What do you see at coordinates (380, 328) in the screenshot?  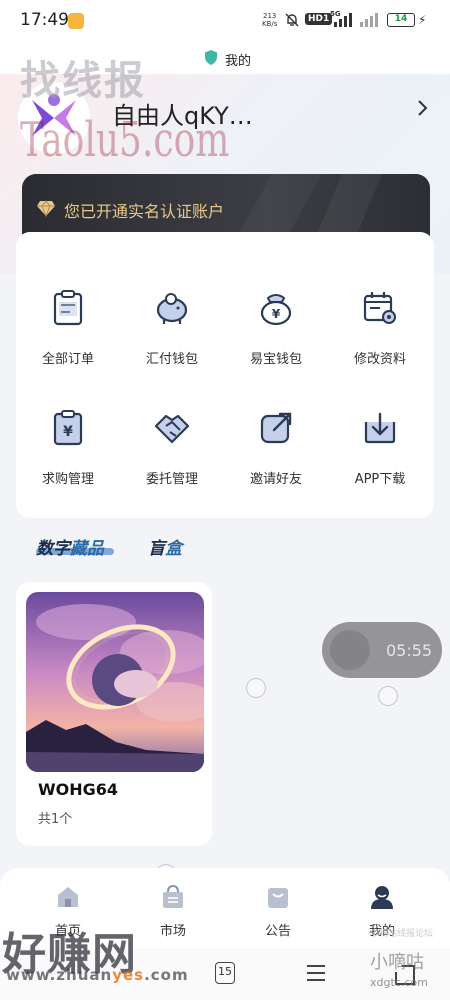 I see `menu-item-edit-profile: 修改资料` at bounding box center [380, 328].